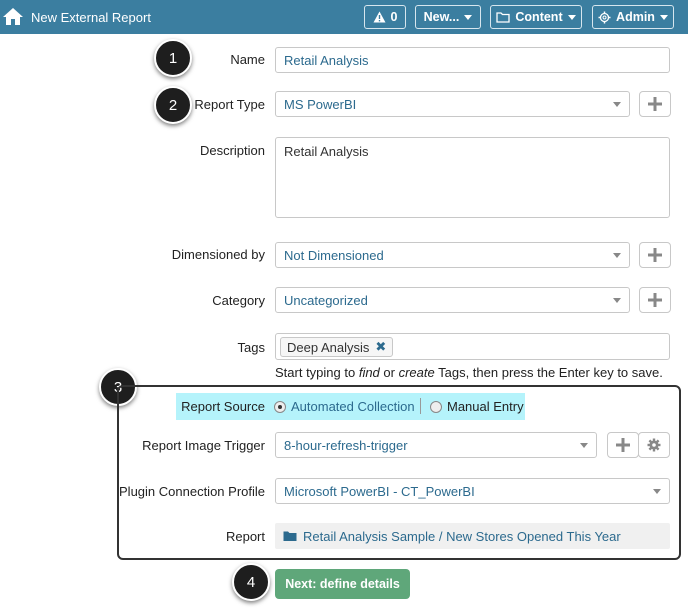 The width and height of the screenshot is (688, 608). I want to click on alerts-button: 0, so click(385, 17).